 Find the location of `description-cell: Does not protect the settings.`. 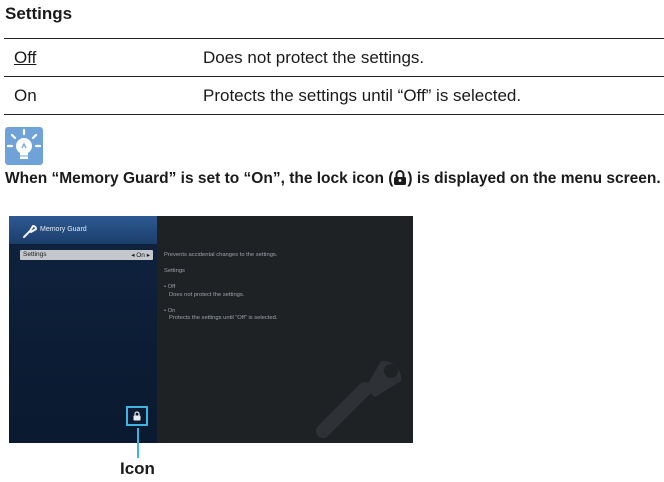

description-cell: Does not protect the settings. is located at coordinates (314, 57).